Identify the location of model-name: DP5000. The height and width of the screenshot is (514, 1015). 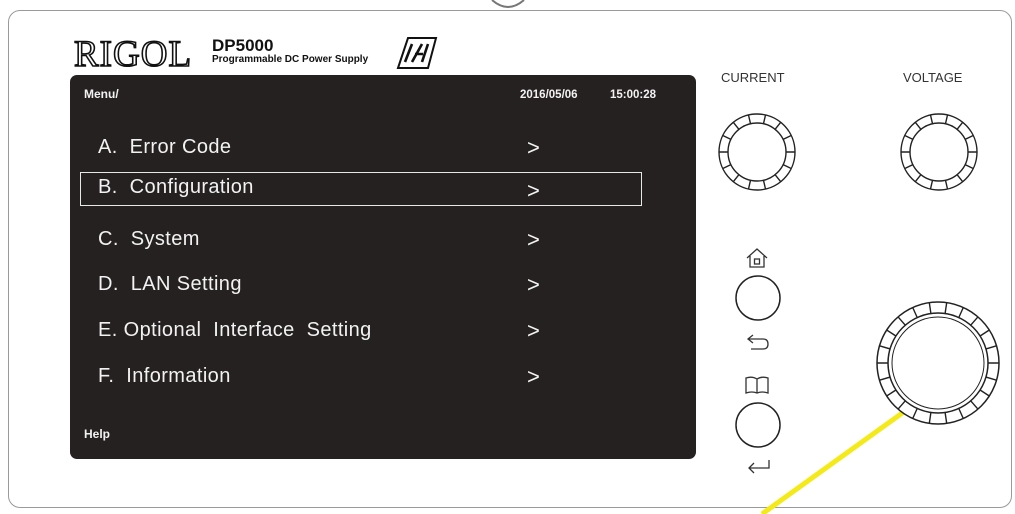
(243, 45).